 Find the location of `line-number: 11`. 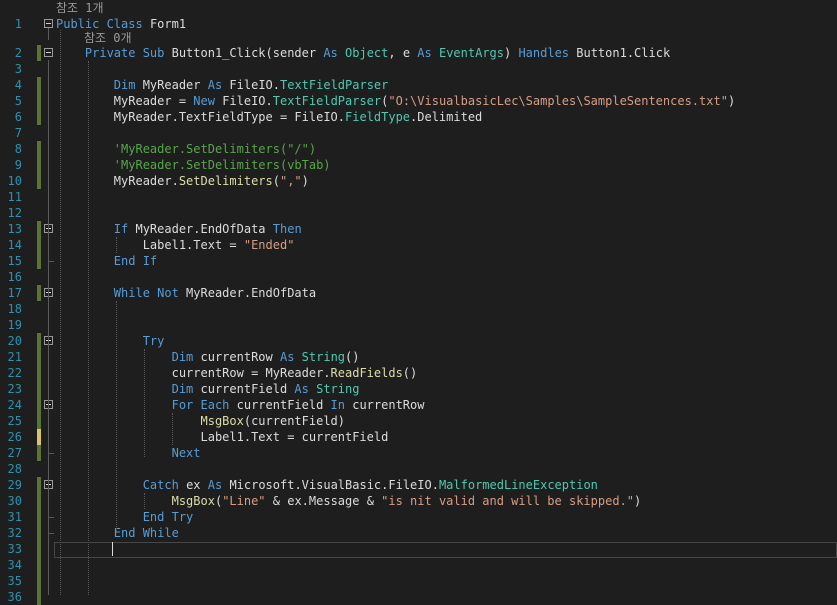

line-number: 11 is located at coordinates (14, 197).